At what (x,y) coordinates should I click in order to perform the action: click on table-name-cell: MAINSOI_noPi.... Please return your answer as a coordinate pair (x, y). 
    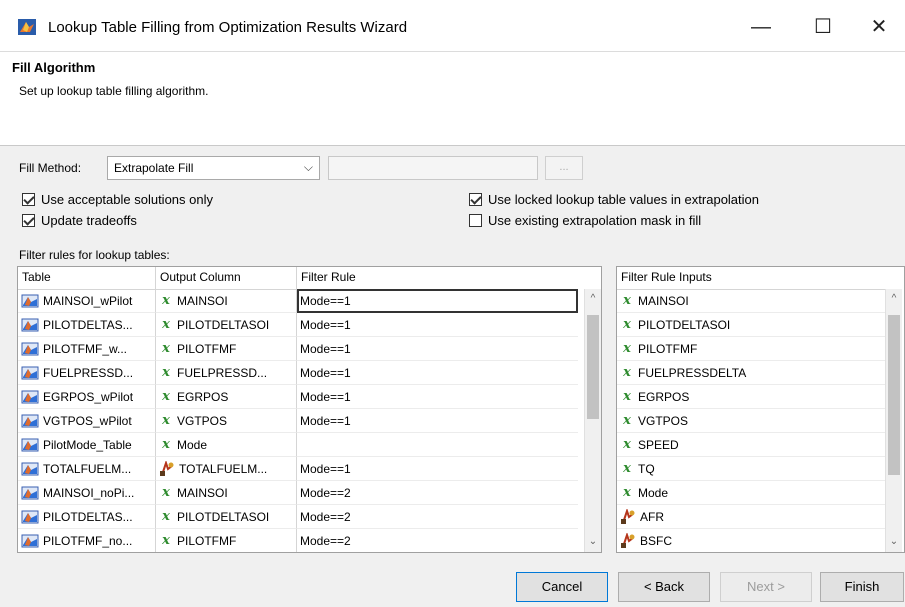
    Looking at the image, I should click on (87, 493).